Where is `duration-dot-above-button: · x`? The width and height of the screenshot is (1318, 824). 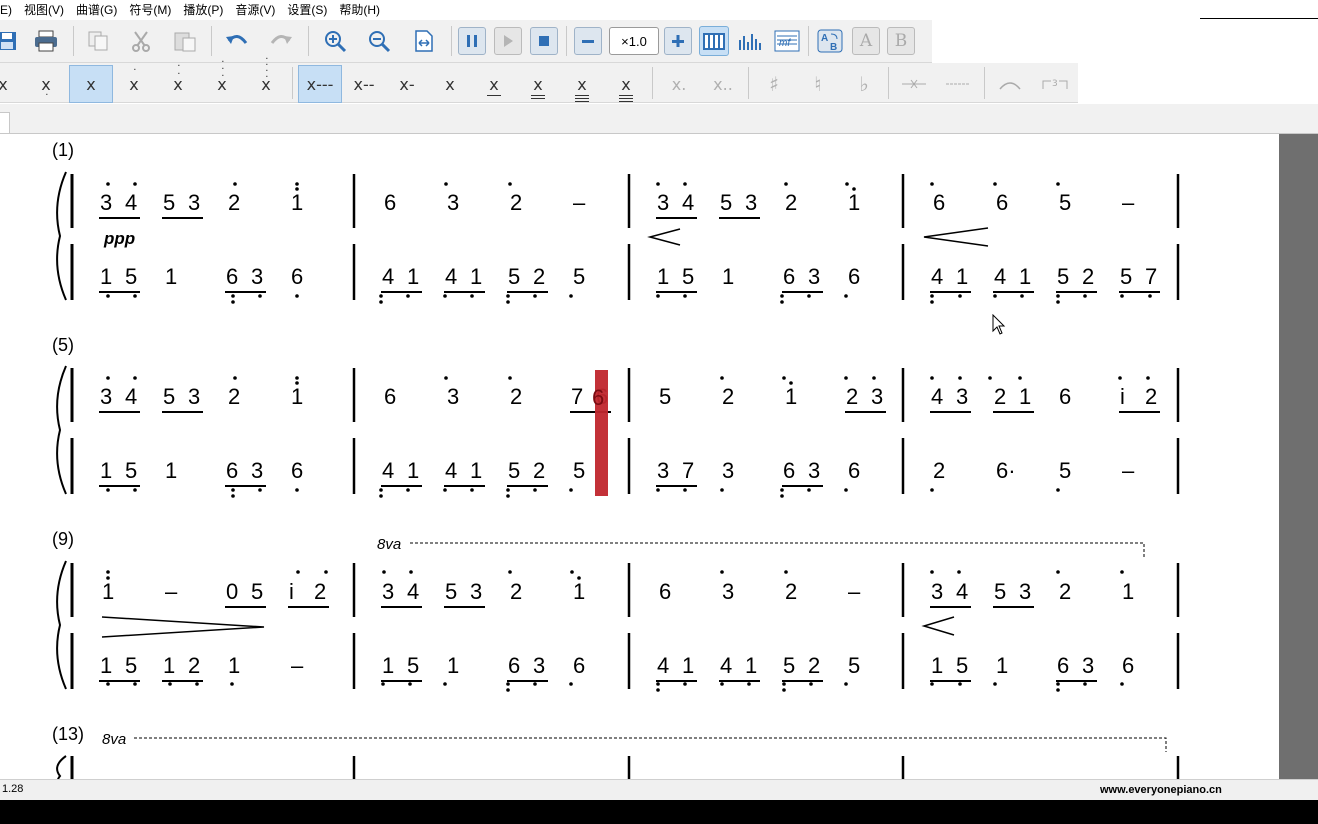
duration-dot-above-button: · x is located at coordinates (134, 84).